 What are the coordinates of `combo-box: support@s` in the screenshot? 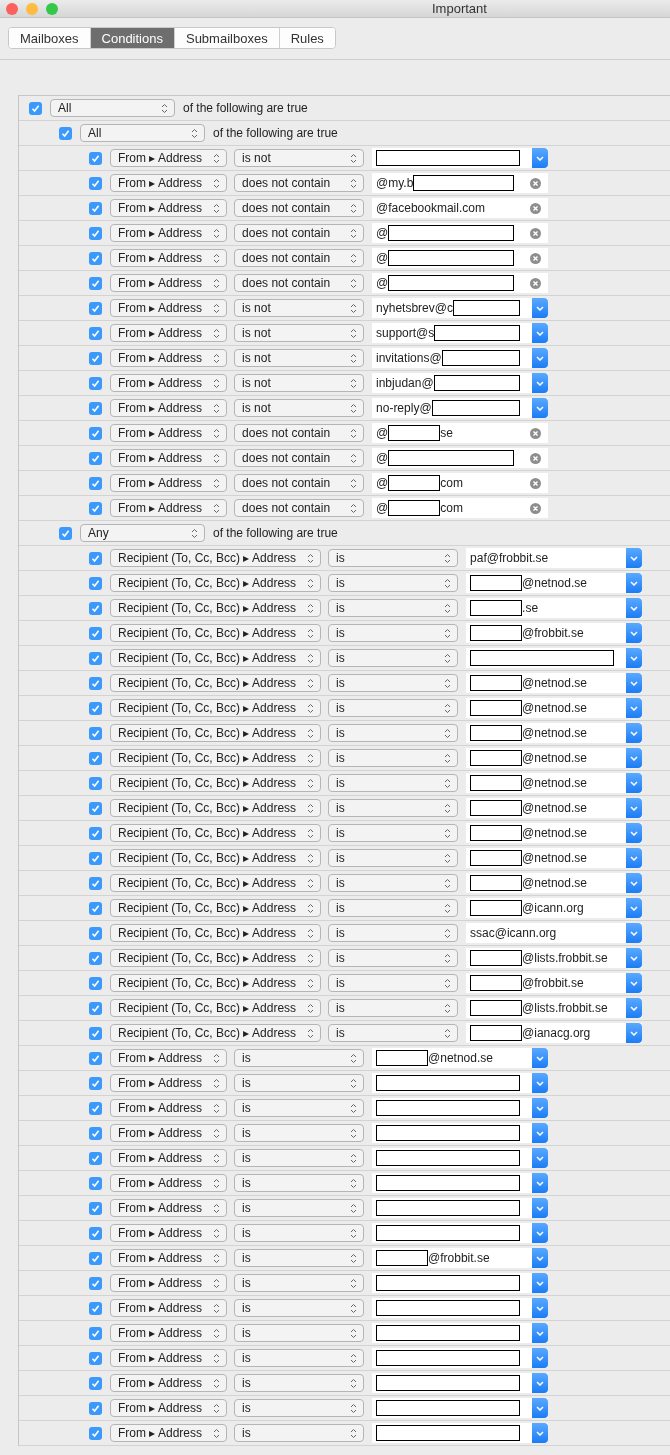 It's located at (460, 333).